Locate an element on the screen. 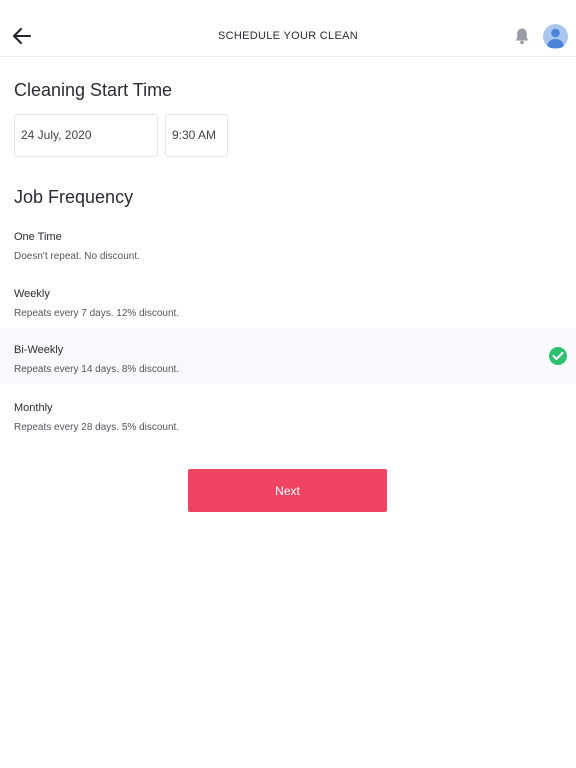  next-button: Next is located at coordinates (287, 490).